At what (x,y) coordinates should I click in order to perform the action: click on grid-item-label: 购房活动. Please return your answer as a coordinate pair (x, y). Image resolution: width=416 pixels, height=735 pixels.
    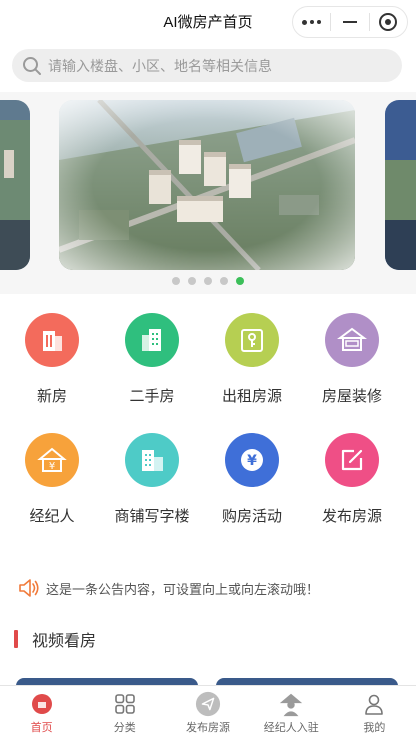
    Looking at the image, I should click on (251, 516).